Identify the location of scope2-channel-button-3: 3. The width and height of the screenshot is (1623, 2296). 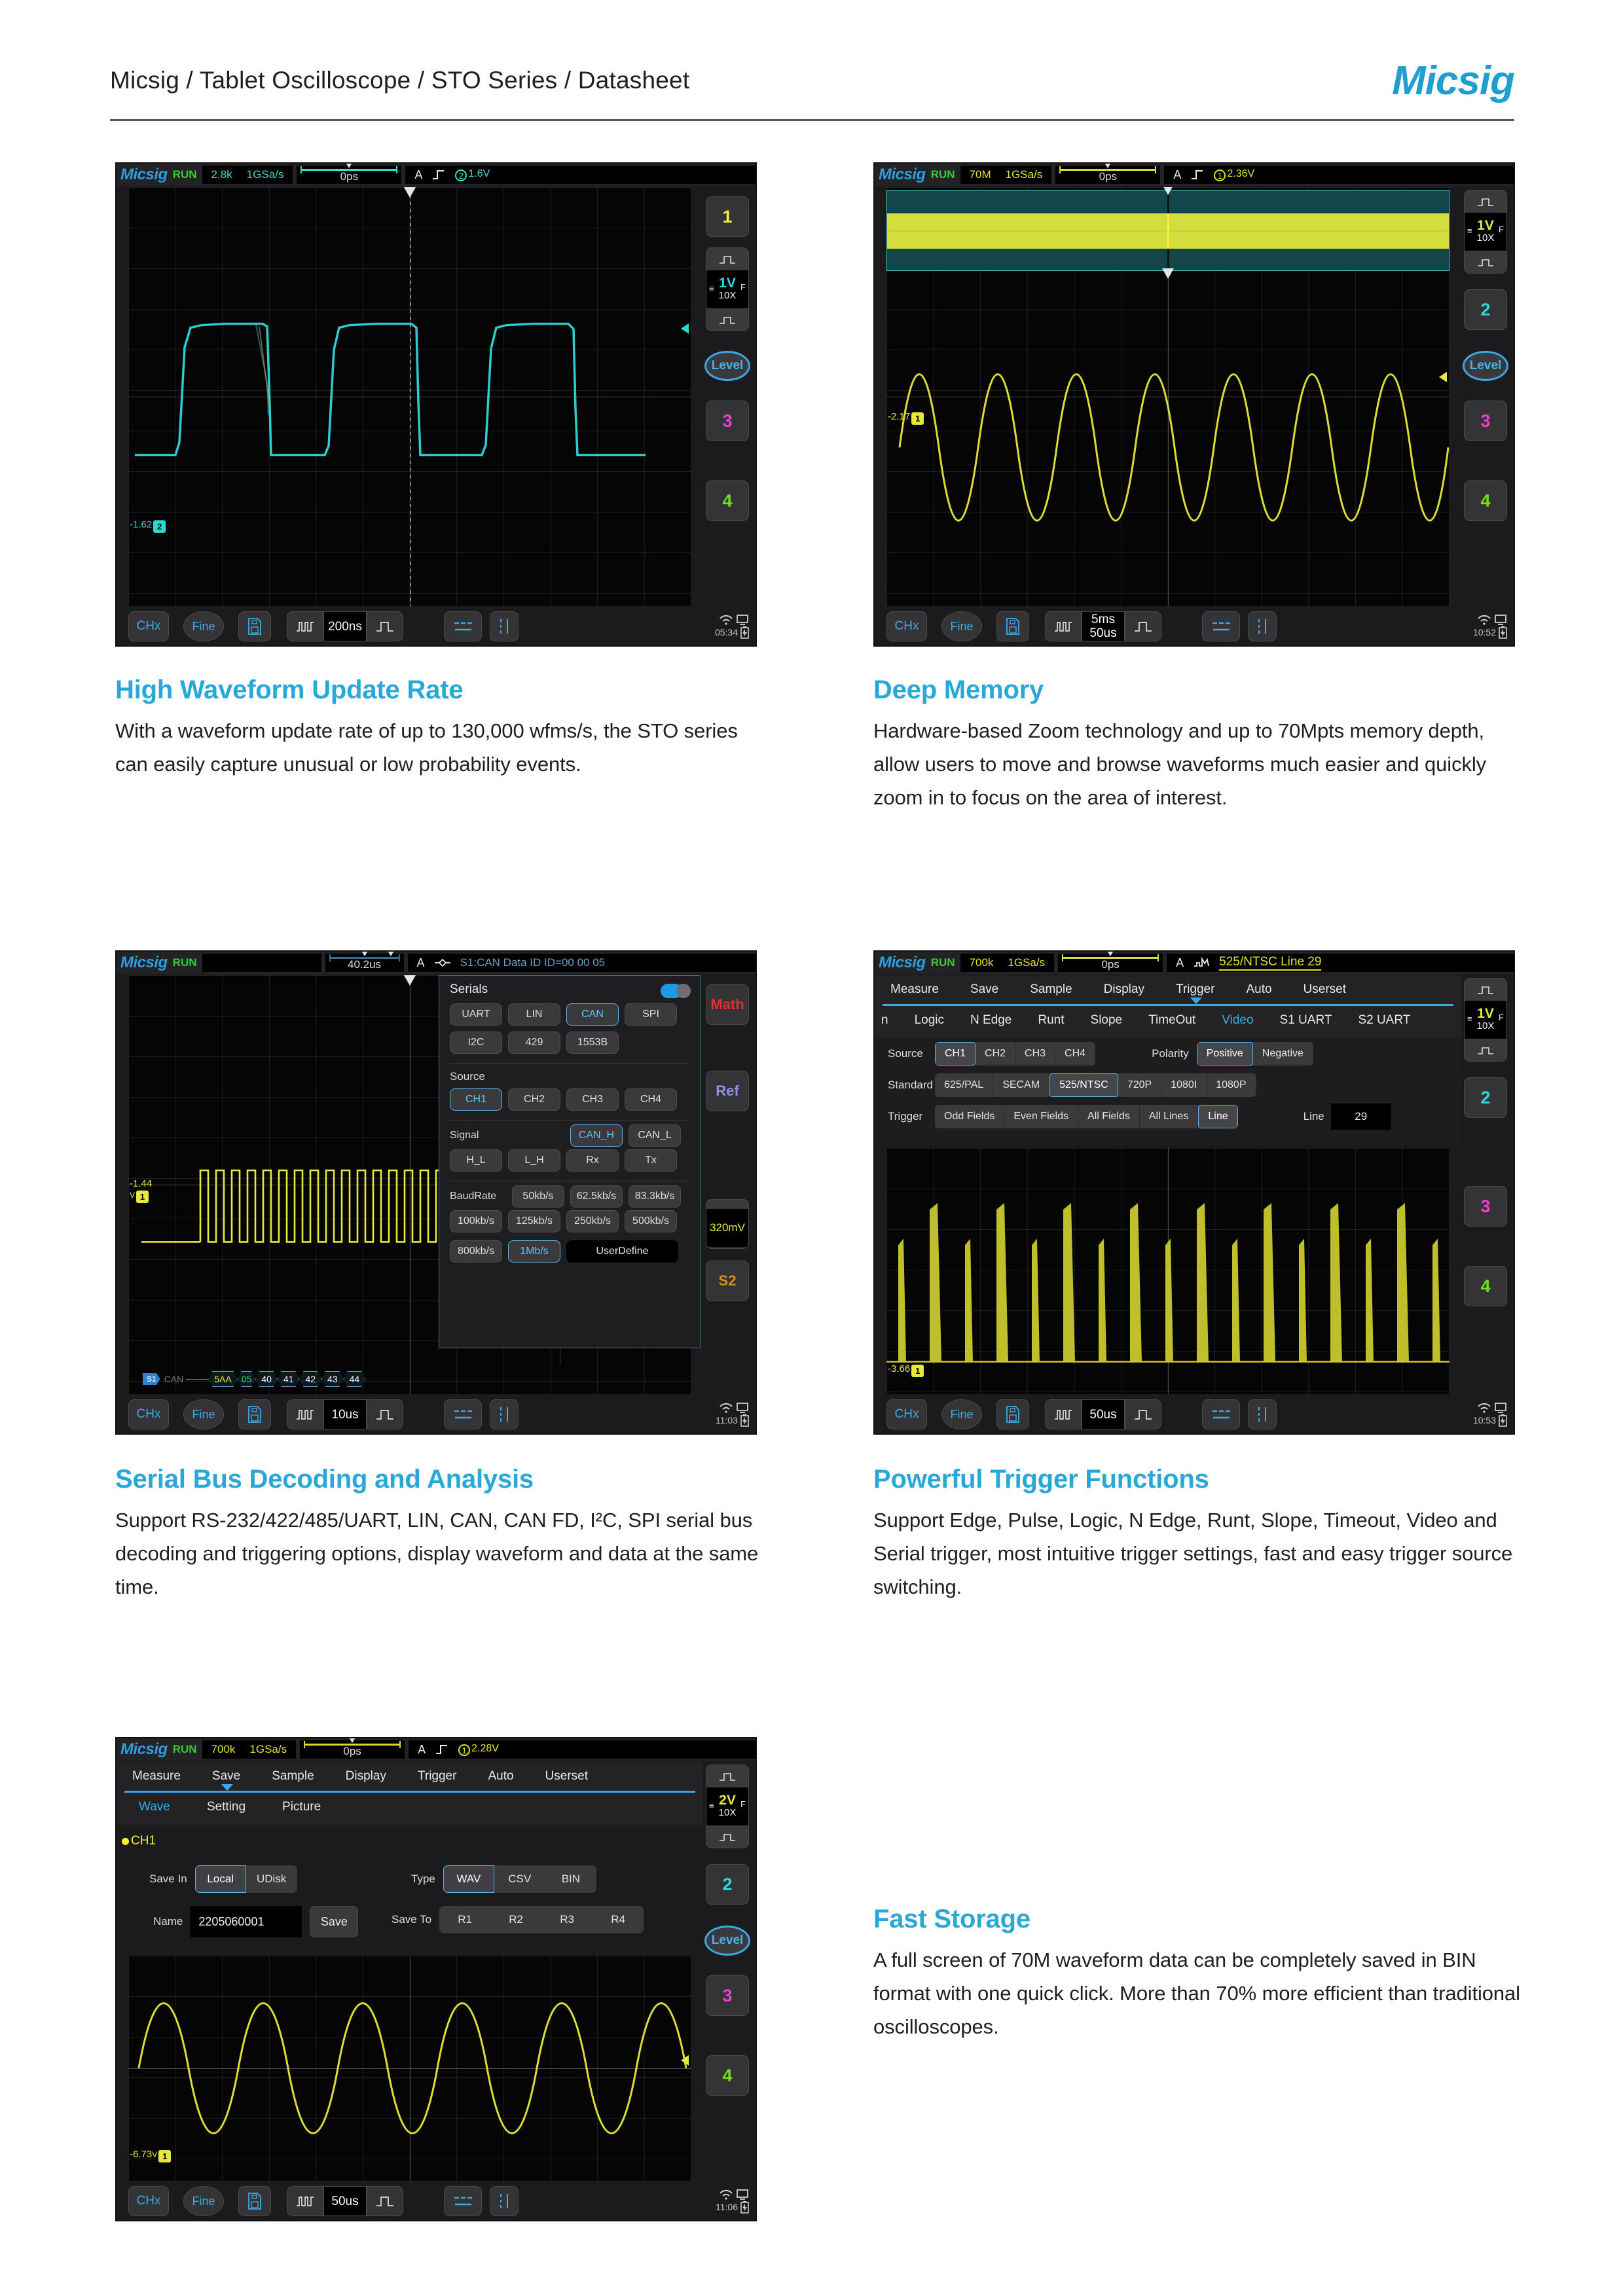
(1485, 421).